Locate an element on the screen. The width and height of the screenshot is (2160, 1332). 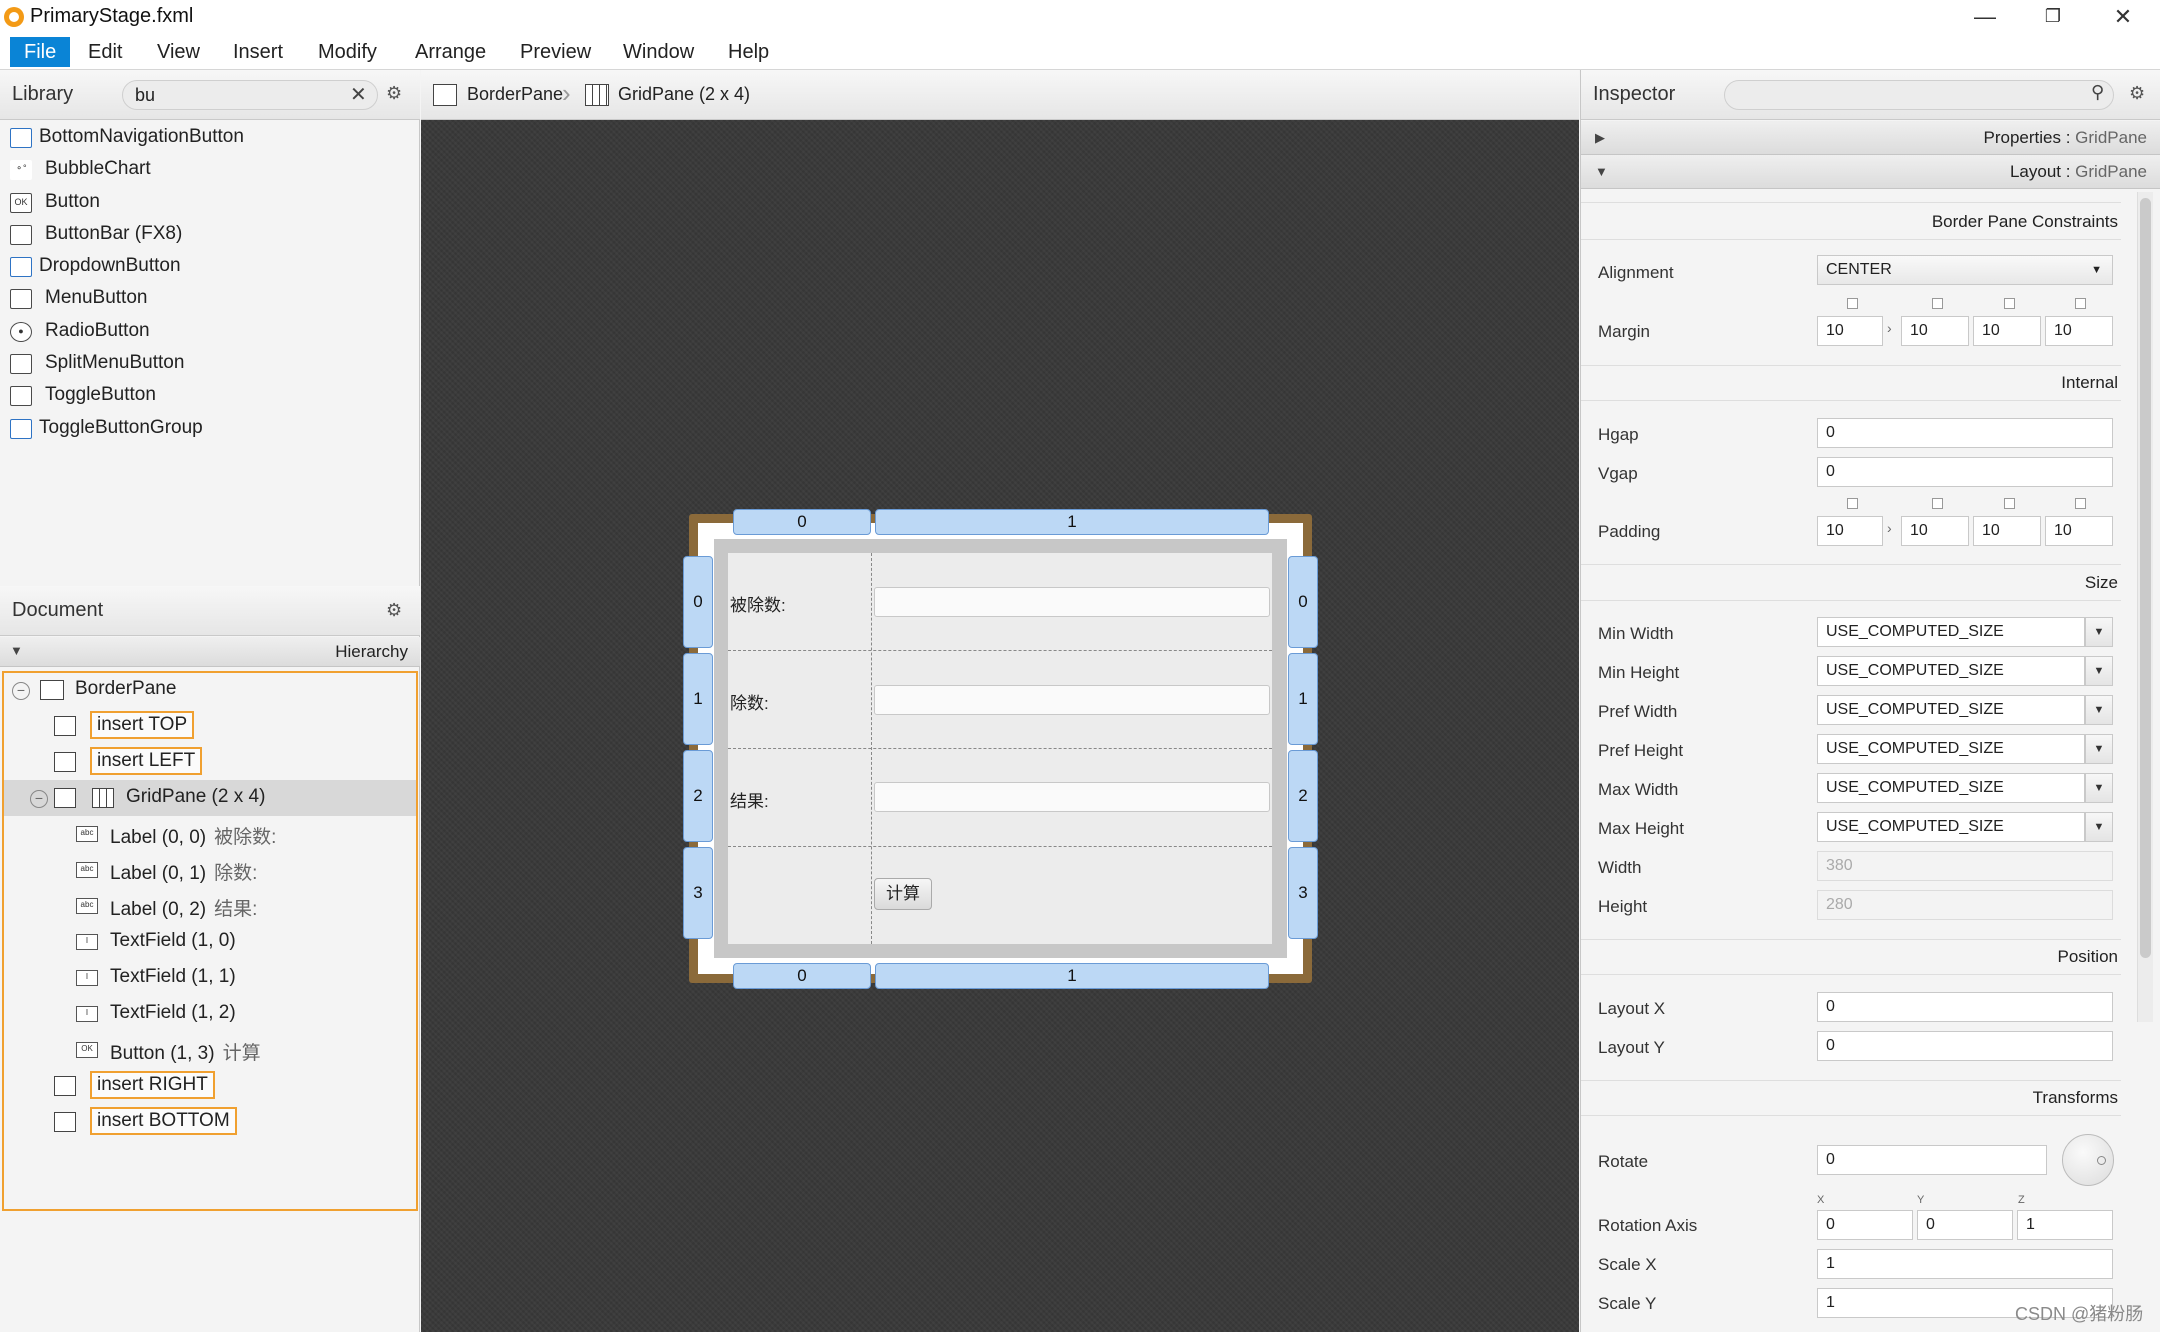
row-handle-right: 2 is located at coordinates (1303, 796).